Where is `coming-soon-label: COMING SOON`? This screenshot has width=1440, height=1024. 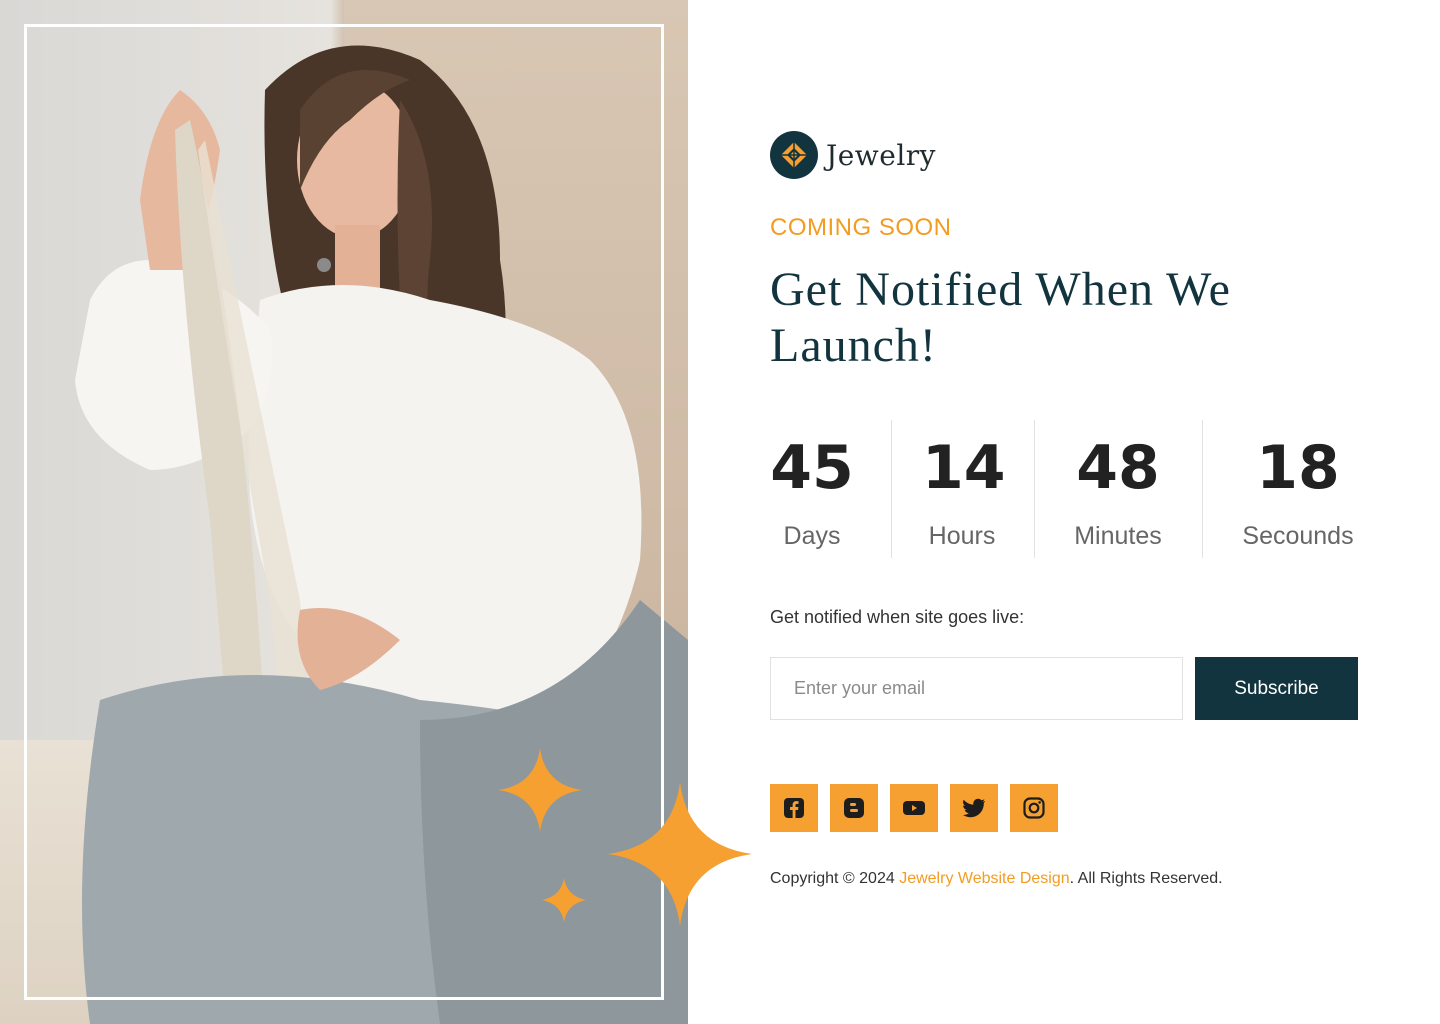
coming-soon-label: COMING SOON is located at coordinates (861, 227).